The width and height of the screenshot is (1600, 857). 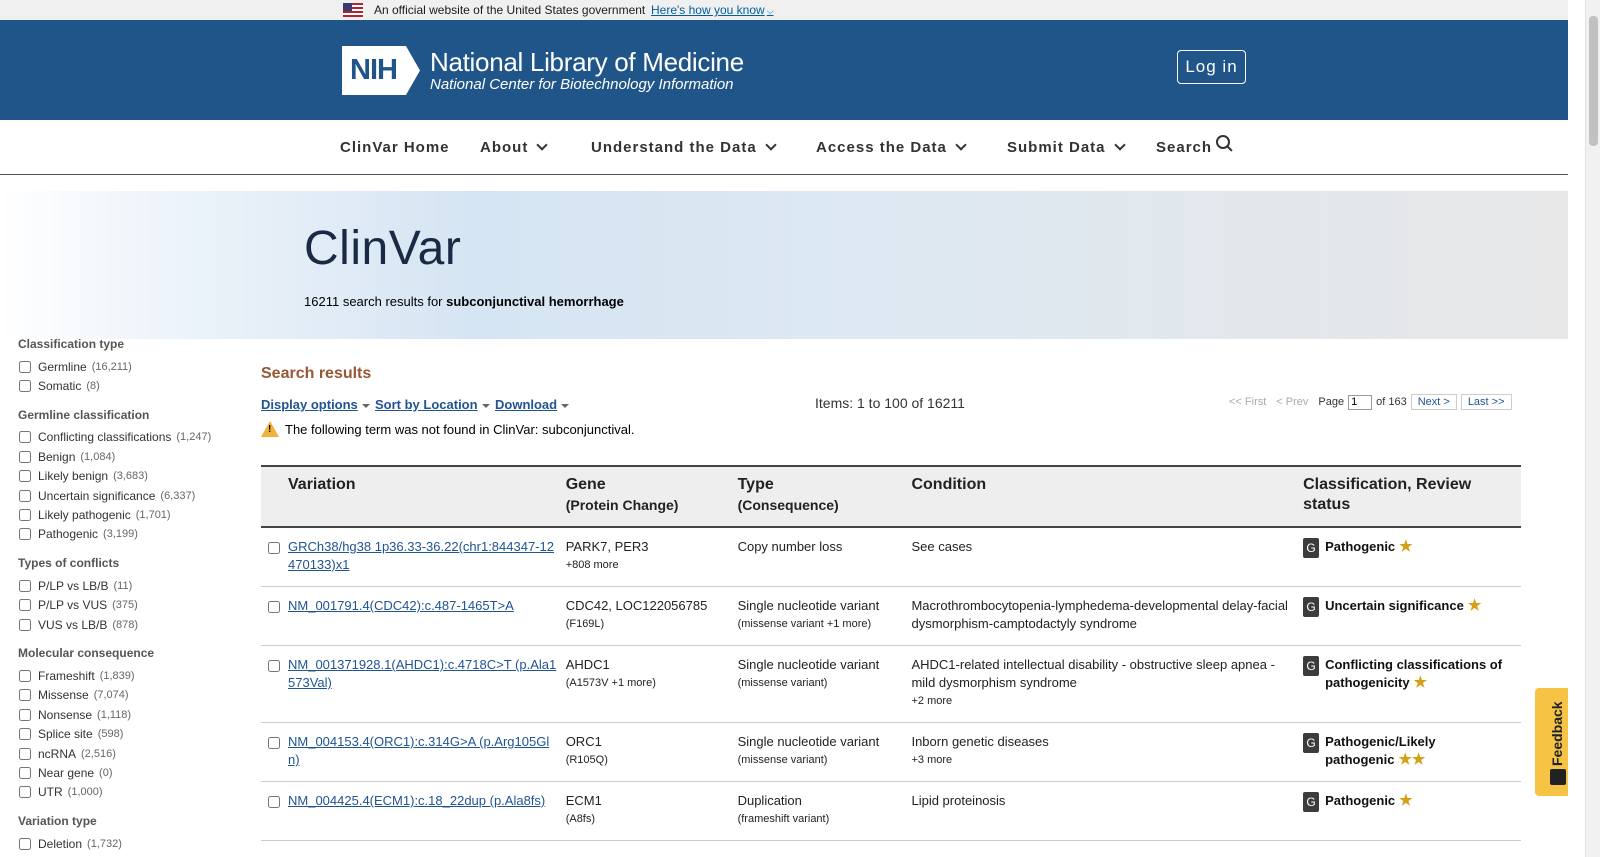 I want to click on facet-option: Germline (16,211), so click(x=128, y=366).